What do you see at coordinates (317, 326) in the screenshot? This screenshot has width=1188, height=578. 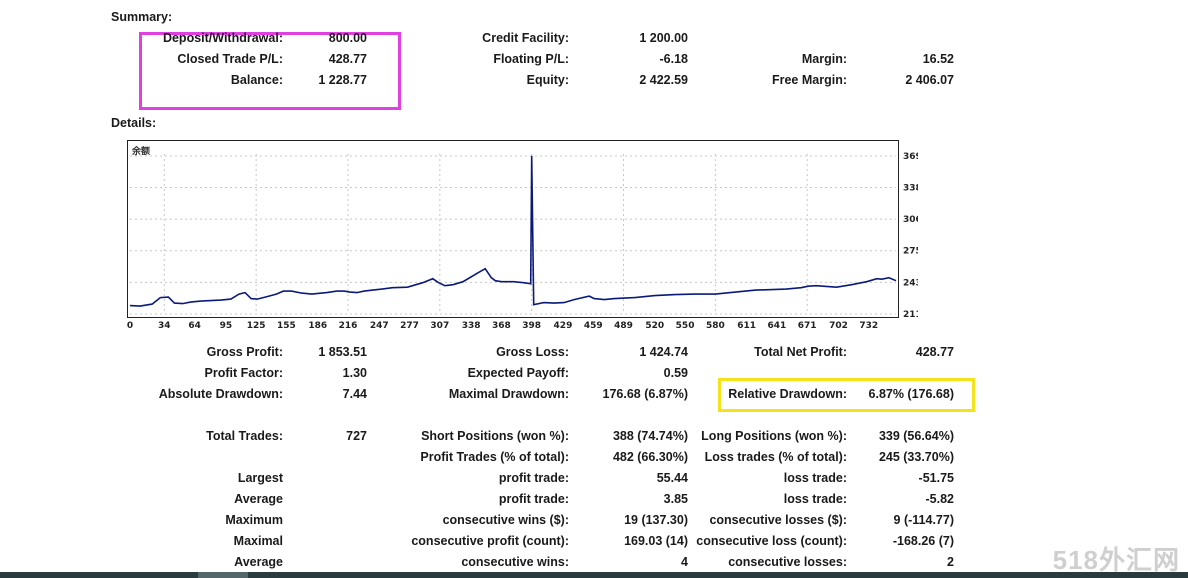 I see `x-tick-label-6: 186` at bounding box center [317, 326].